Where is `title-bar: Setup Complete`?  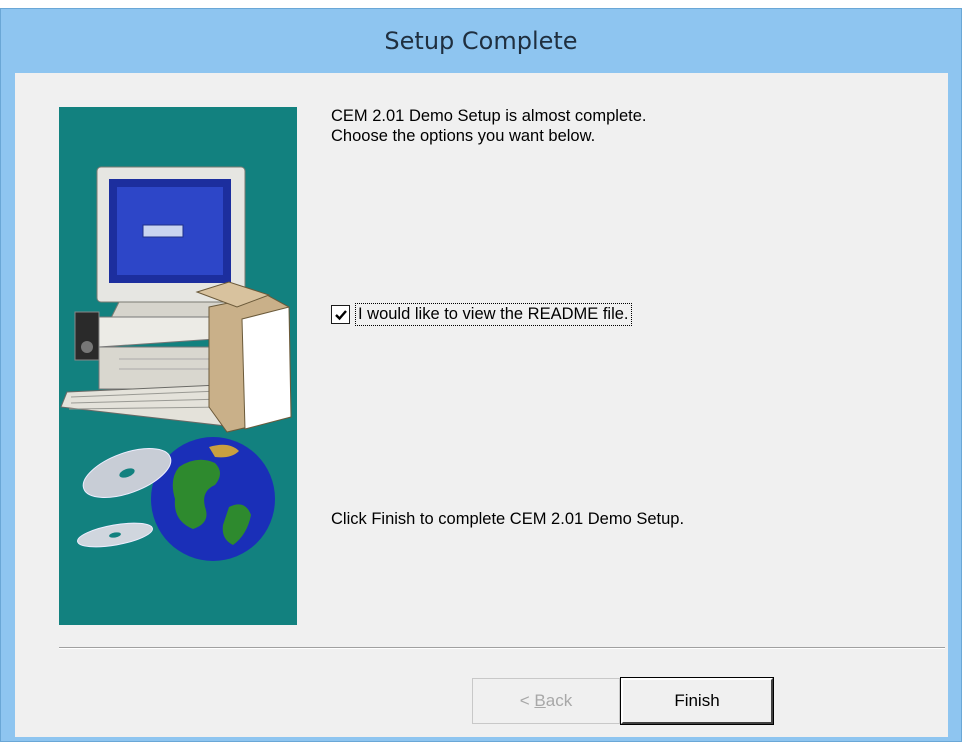
title-bar: Setup Complete is located at coordinates (481, 41).